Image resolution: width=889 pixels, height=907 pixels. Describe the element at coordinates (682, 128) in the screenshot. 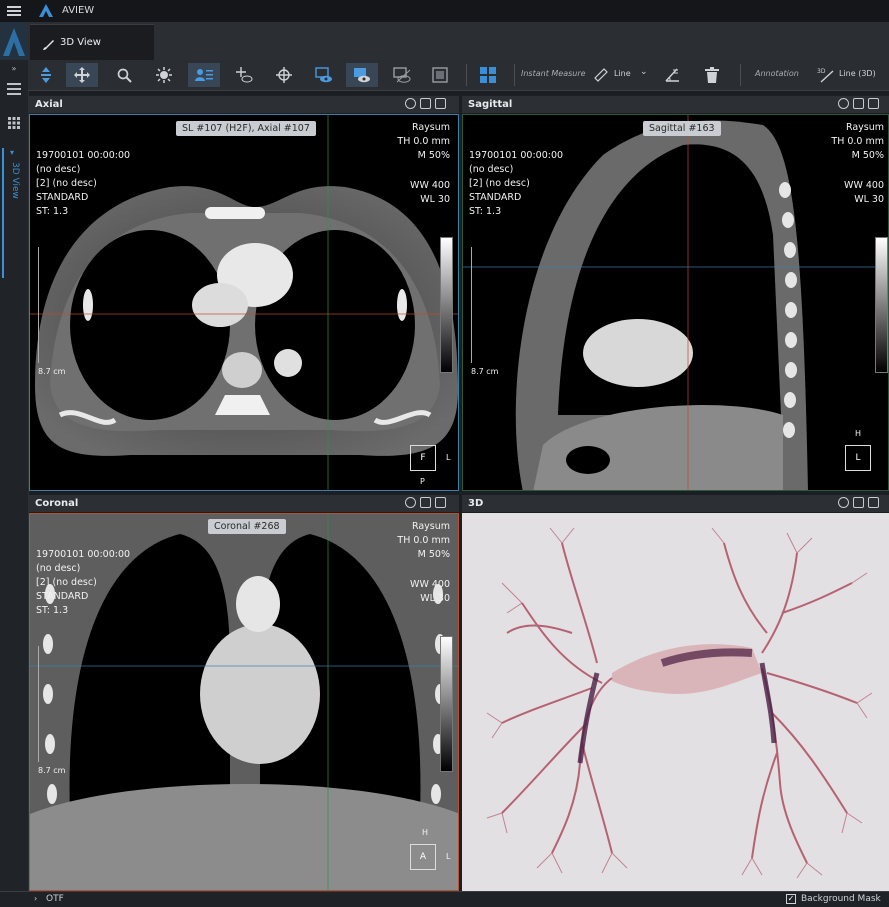

I see `sagittal-slice-chip: Sagittal #163` at that location.